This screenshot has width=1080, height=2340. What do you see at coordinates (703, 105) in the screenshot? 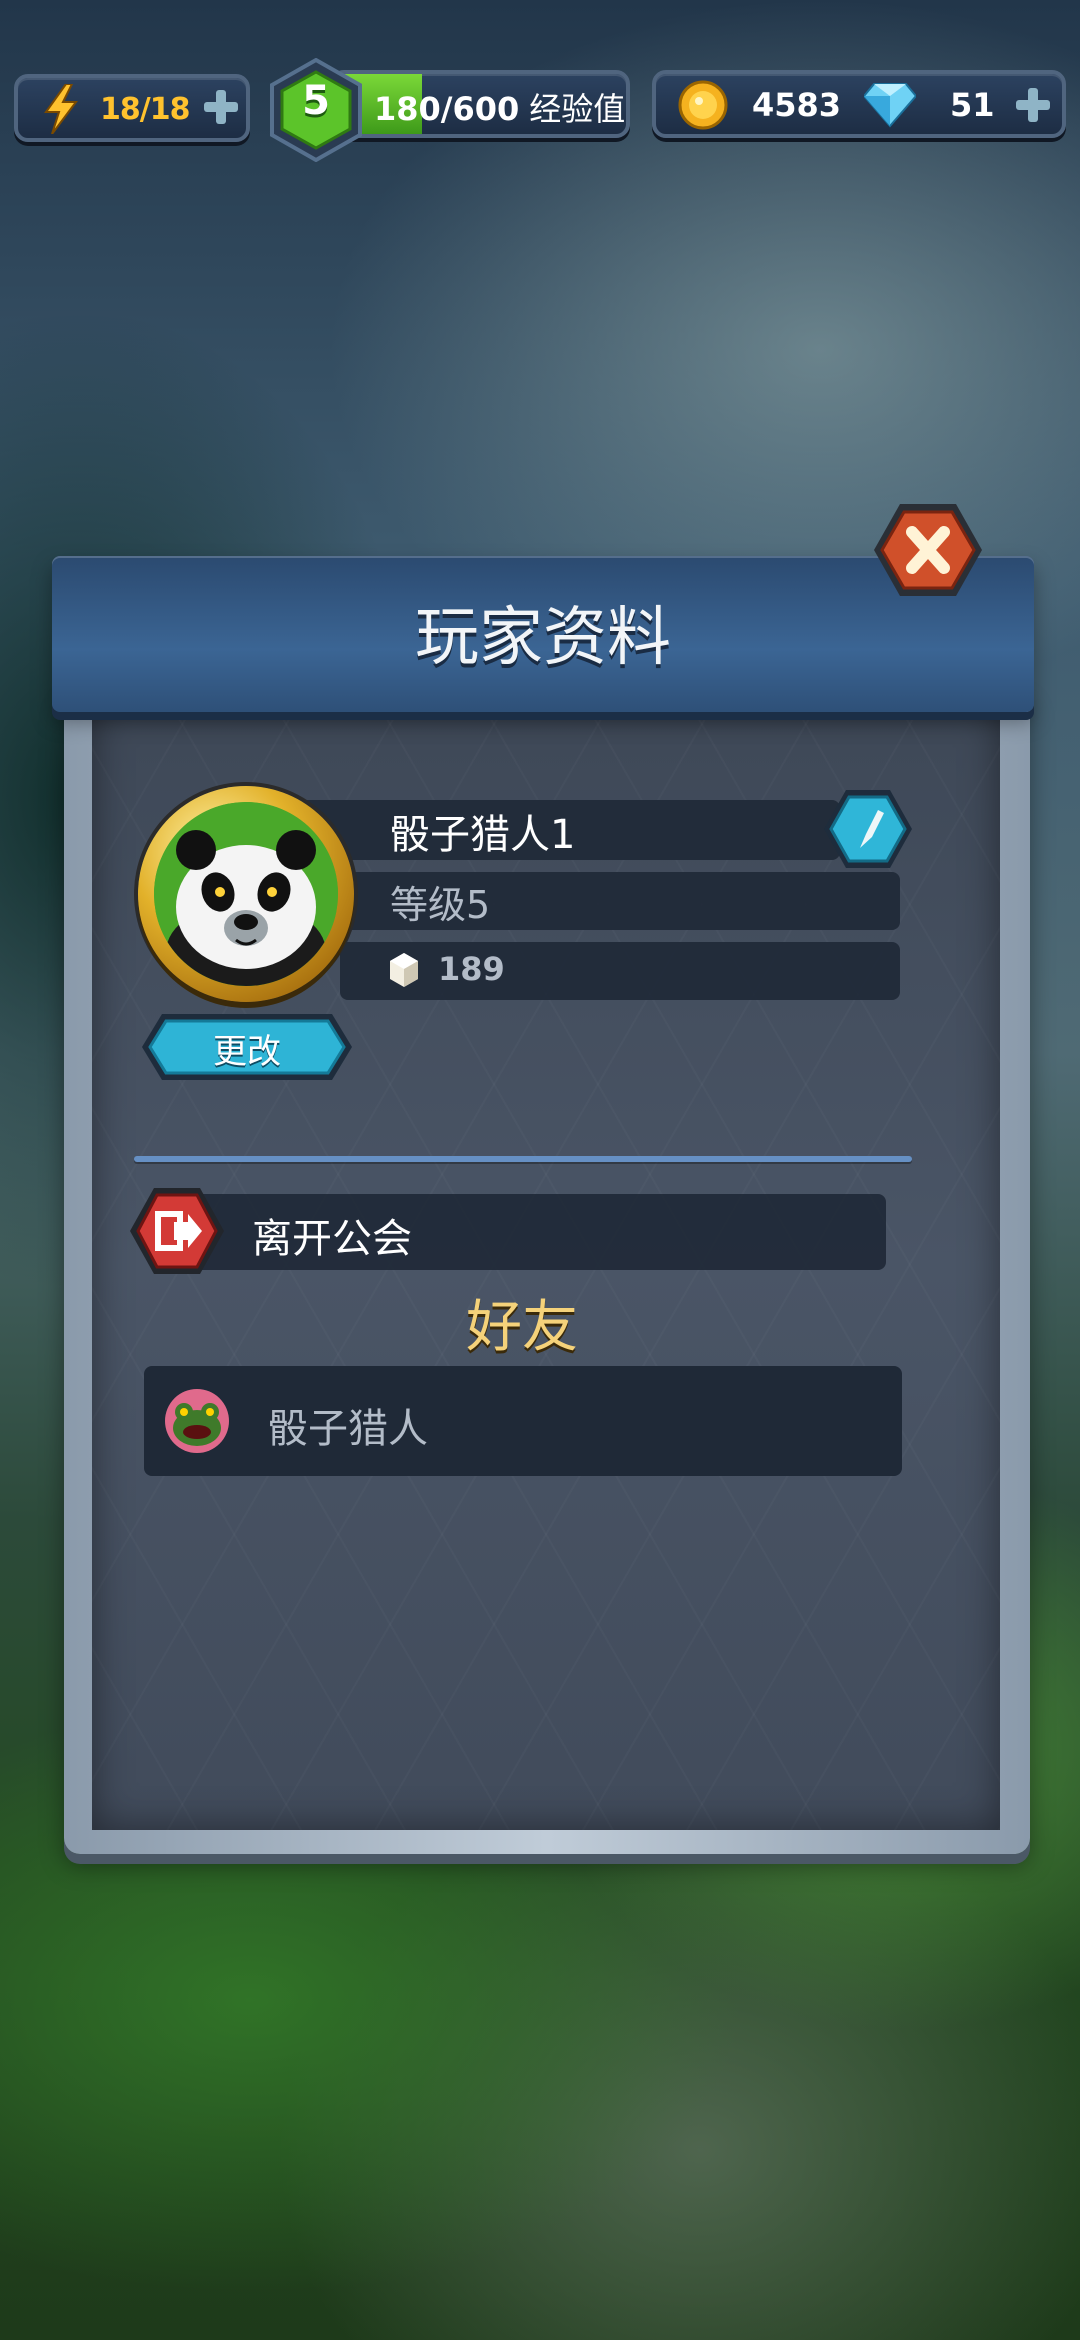
I see `gold-coin-icon` at bounding box center [703, 105].